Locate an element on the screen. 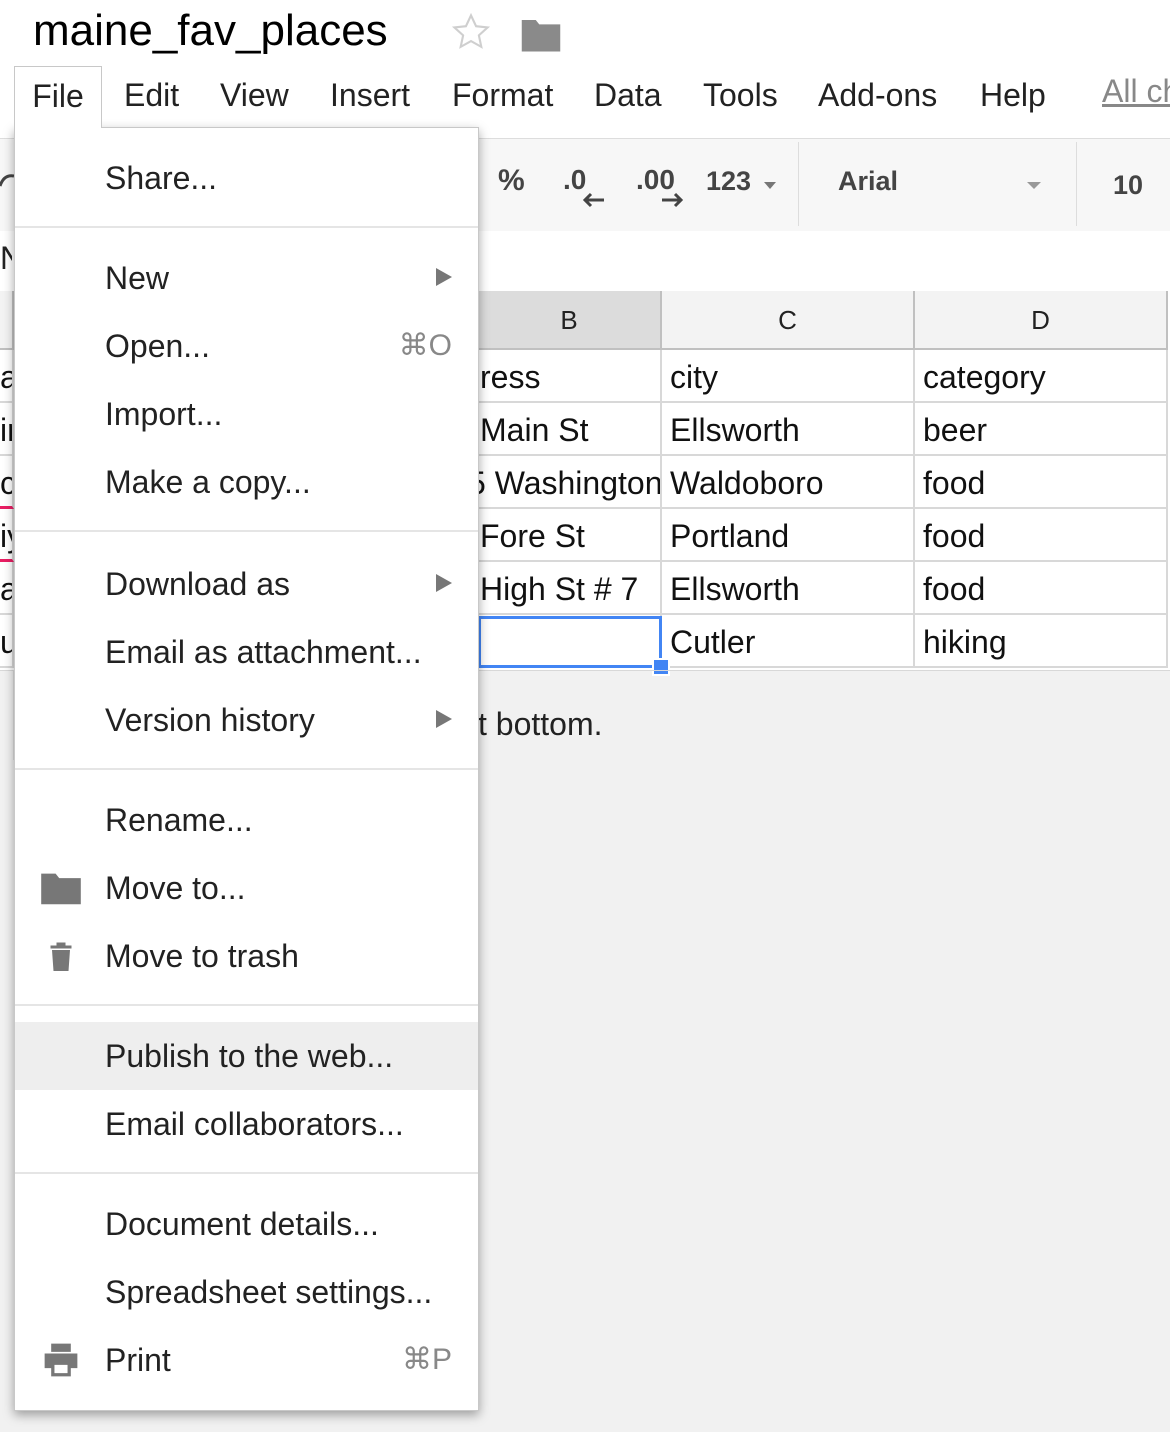 The image size is (1170, 1432). shortcut-label: ⌘P is located at coordinates (426, 1359).